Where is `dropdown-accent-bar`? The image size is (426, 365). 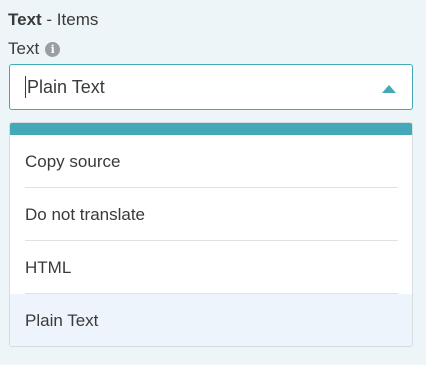 dropdown-accent-bar is located at coordinates (211, 129).